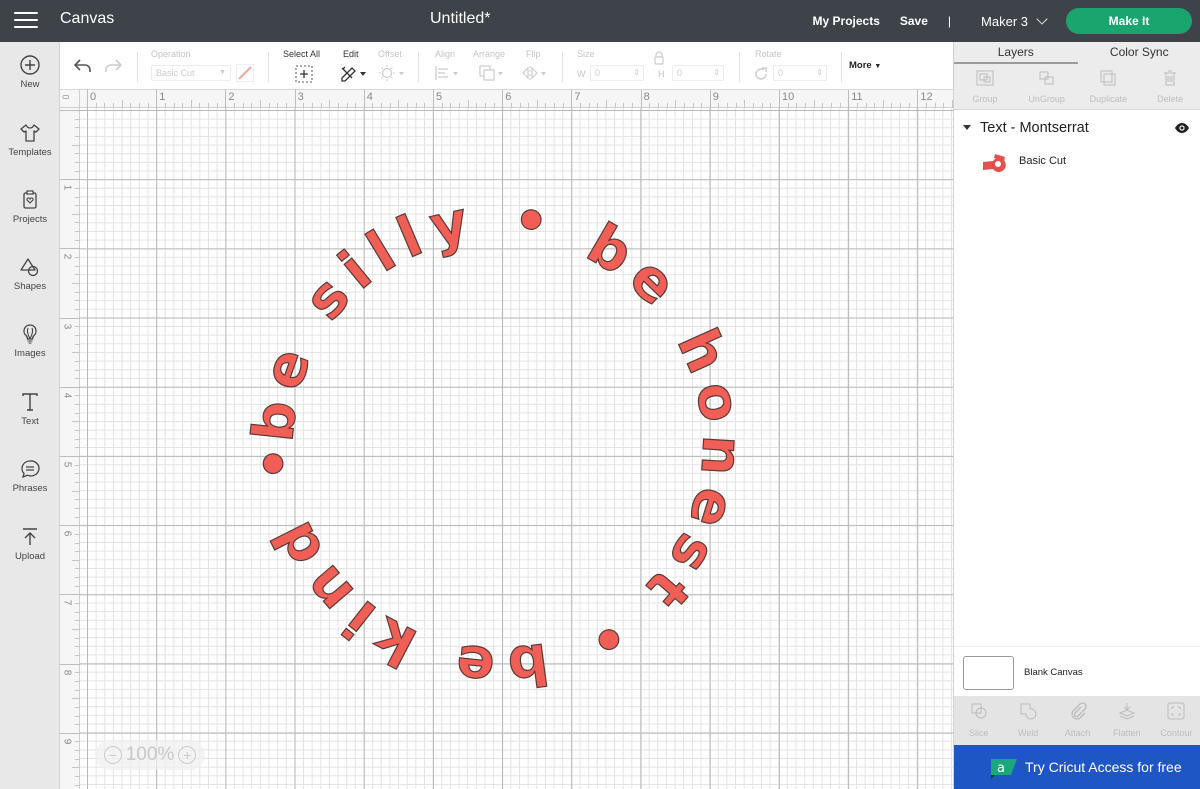 The height and width of the screenshot is (789, 1200). Describe the element at coordinates (878, 66) in the screenshot. I see `caret-down-icon: ▼` at that location.